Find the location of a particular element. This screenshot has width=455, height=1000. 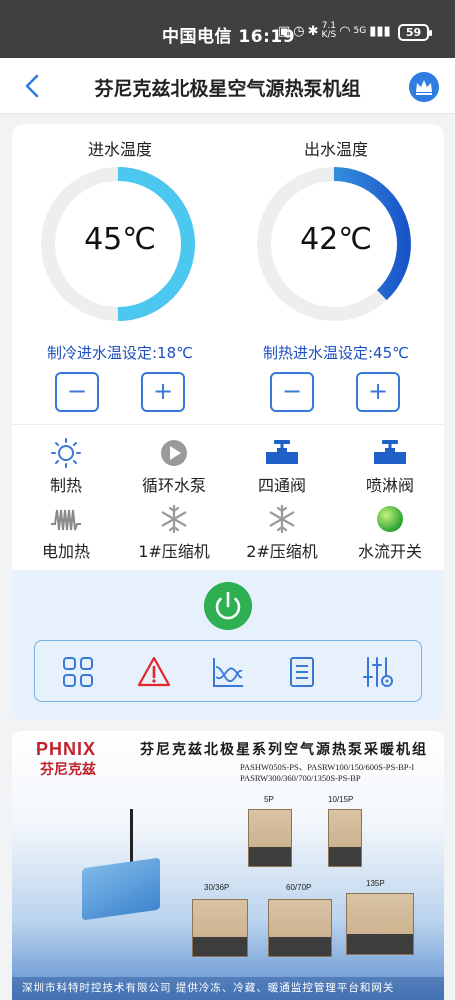

status-heating-label: 制热 is located at coordinates (65, 485).